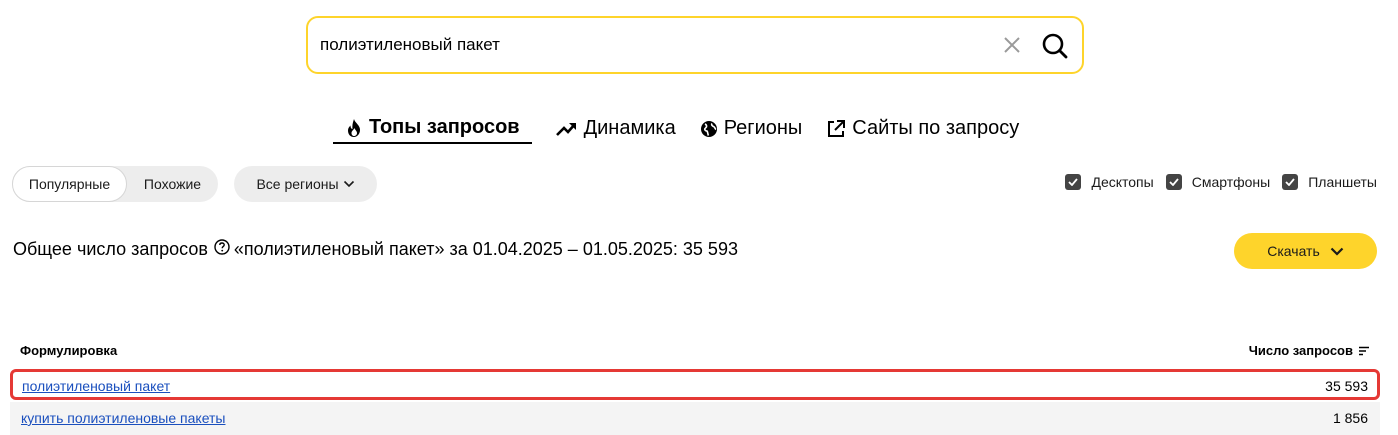  Describe the element at coordinates (123, 418) in the screenshot. I see `query-link: купить полиэтиленовые пакеты` at that location.